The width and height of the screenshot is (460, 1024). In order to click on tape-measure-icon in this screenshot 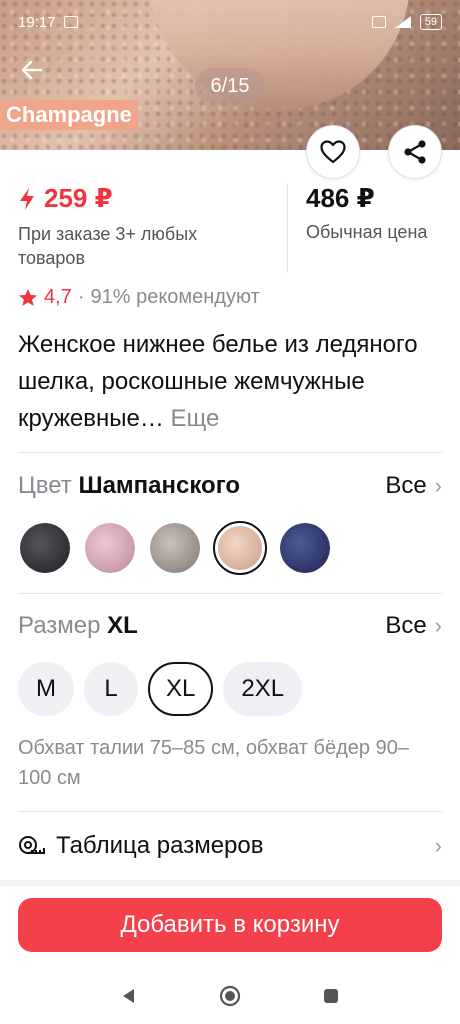, I will do `click(32, 845)`.